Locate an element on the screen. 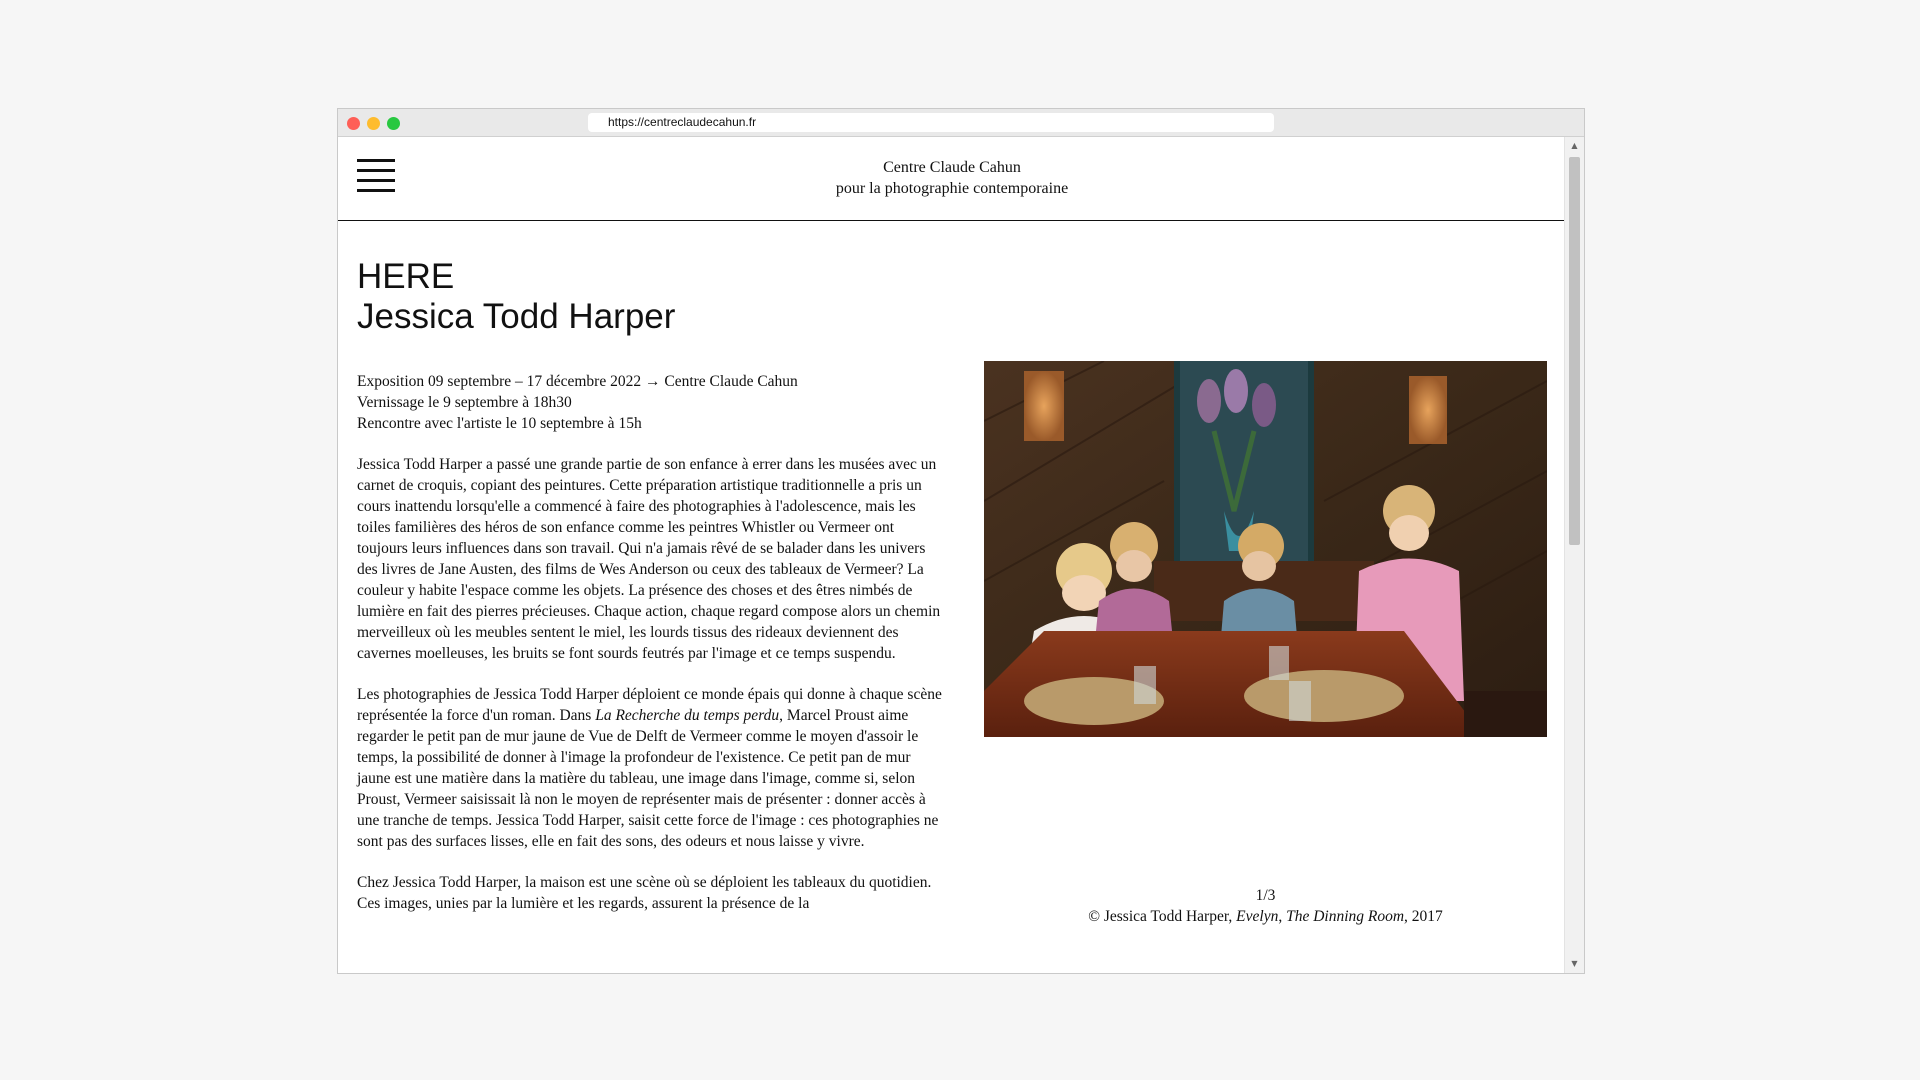 The height and width of the screenshot is (1080, 1920). book-title: La Recherche du temps perdu is located at coordinates (687, 715).